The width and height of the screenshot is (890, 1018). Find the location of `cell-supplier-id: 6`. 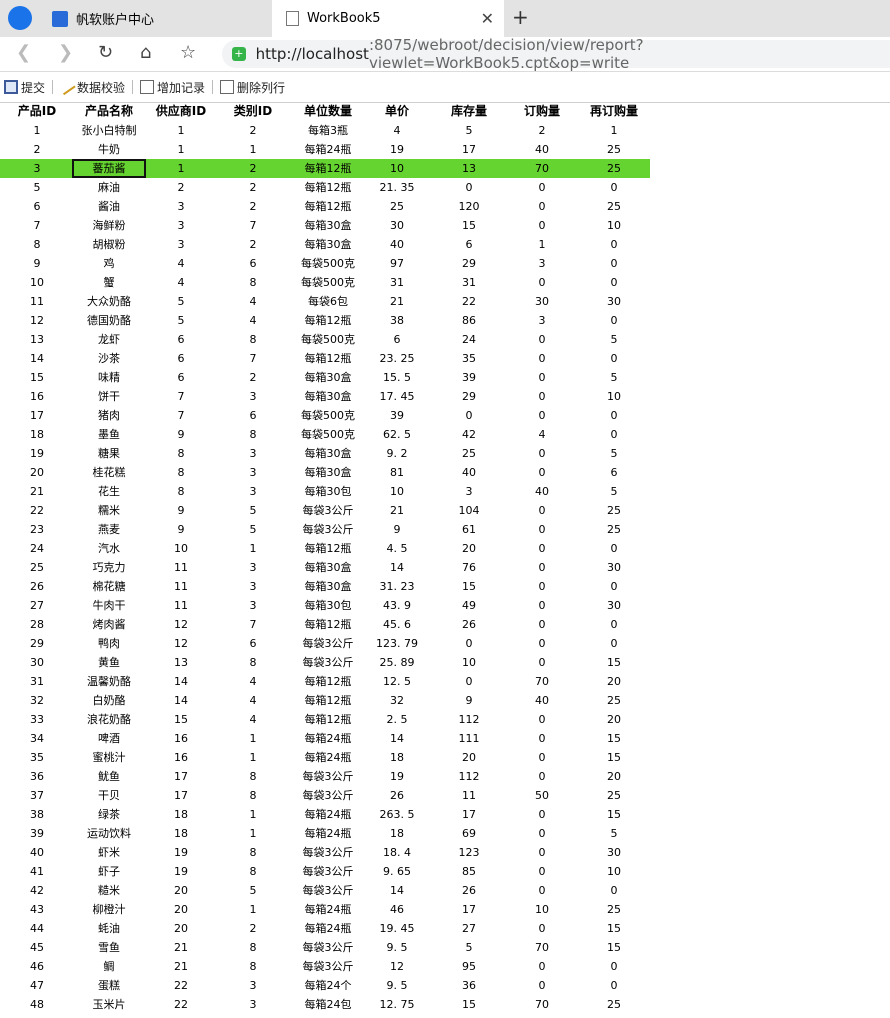

cell-supplier-id: 6 is located at coordinates (181, 339).